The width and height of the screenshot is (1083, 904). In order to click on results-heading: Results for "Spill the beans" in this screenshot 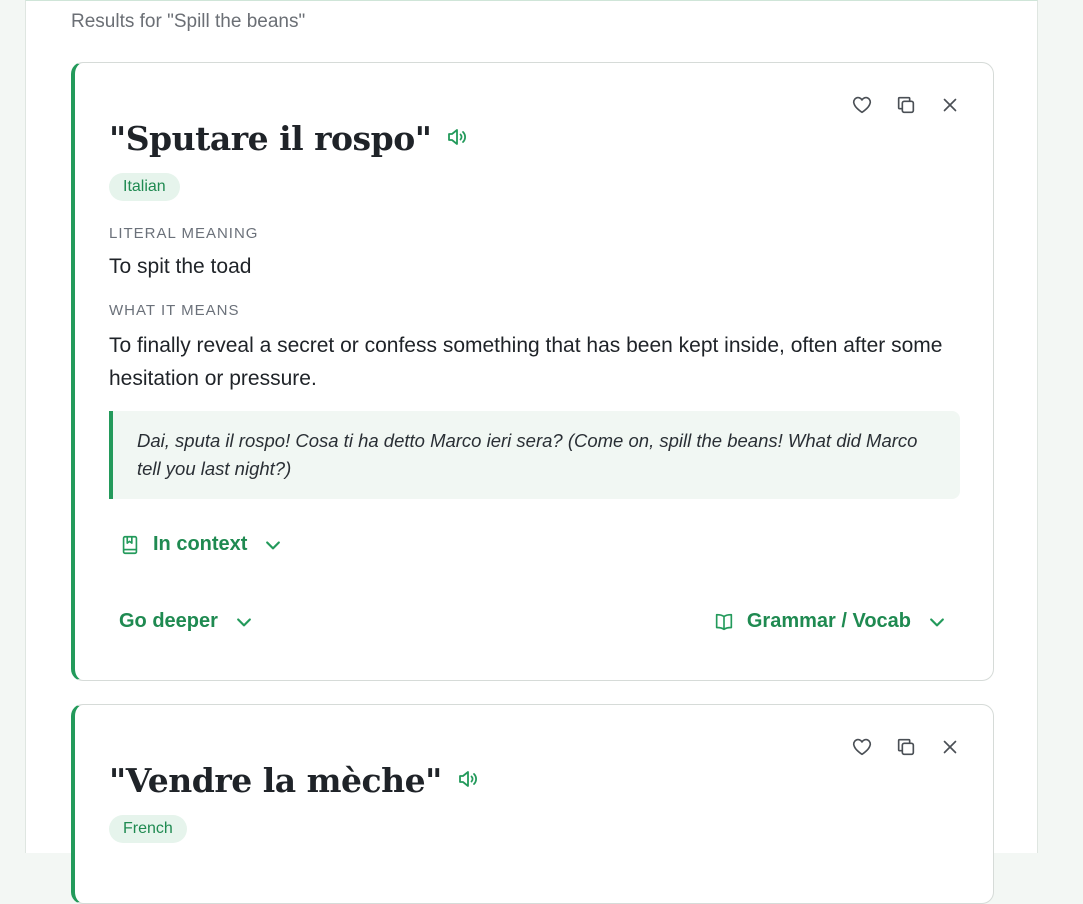, I will do `click(188, 21)`.